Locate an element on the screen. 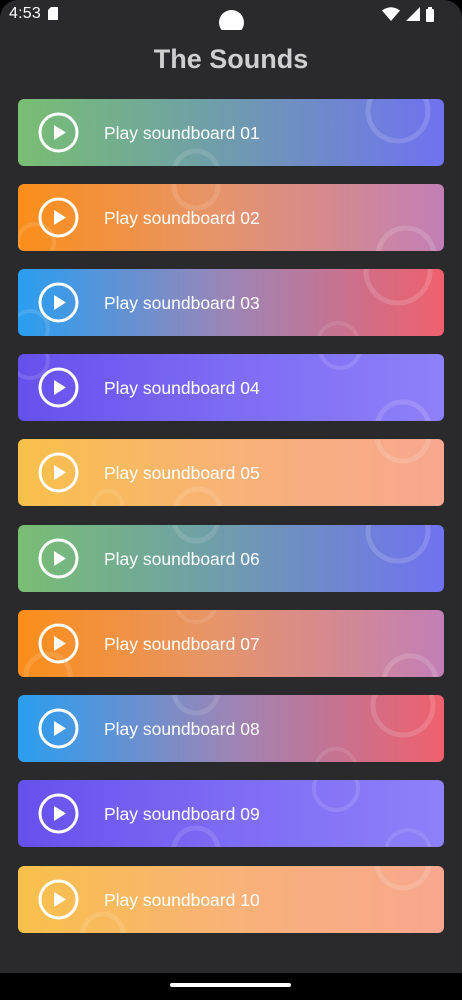 The height and width of the screenshot is (1000, 462). soundboard-label: Play soundboard 10 is located at coordinates (182, 900).